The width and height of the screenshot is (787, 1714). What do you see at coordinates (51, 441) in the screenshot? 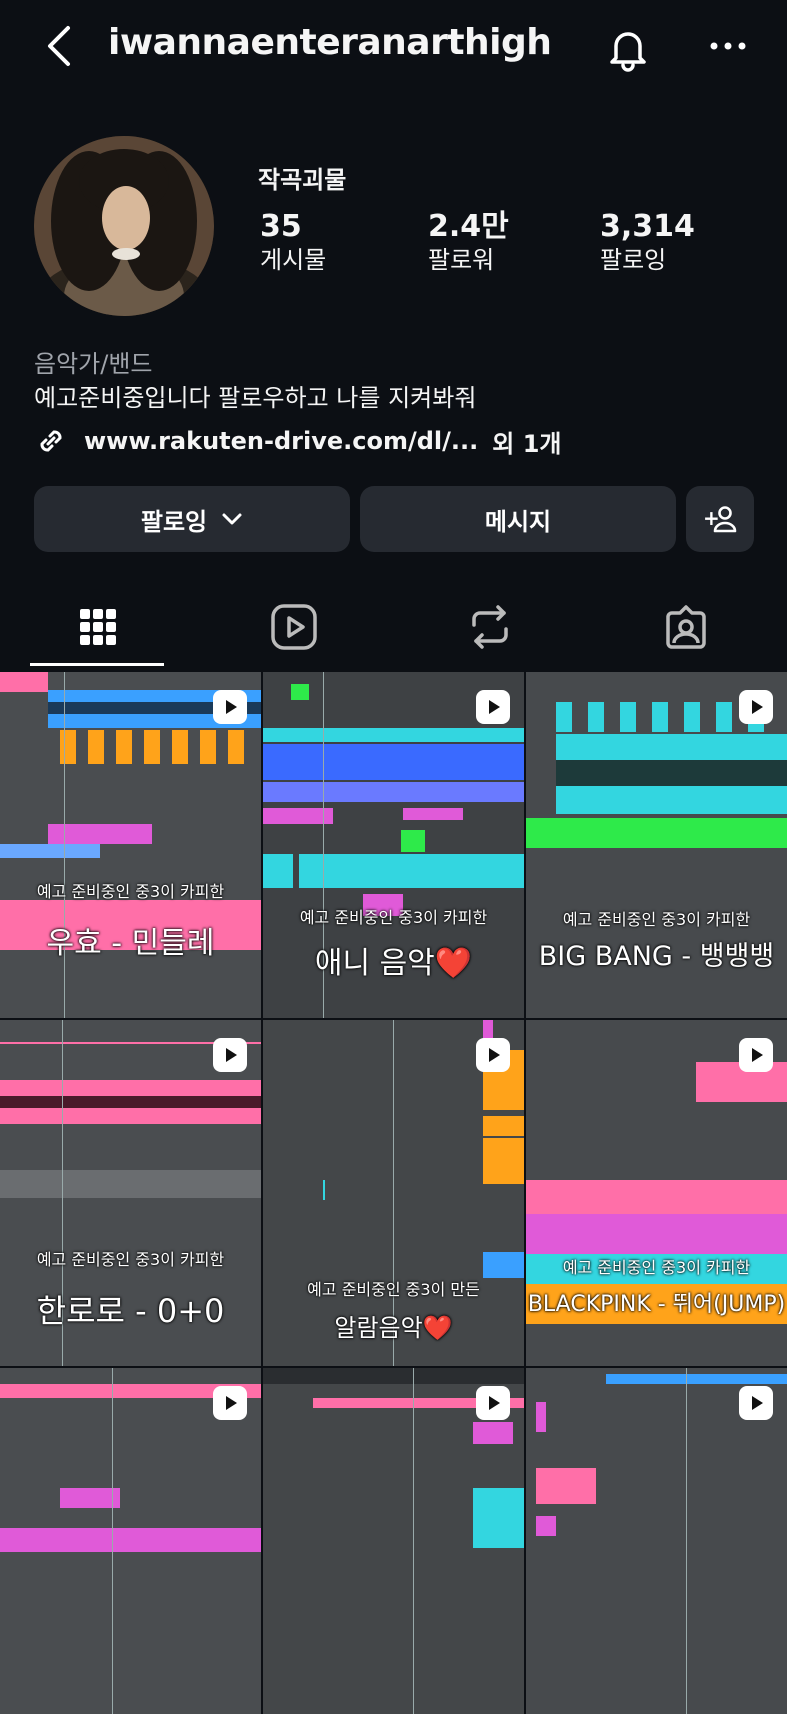
I see `link-icon` at bounding box center [51, 441].